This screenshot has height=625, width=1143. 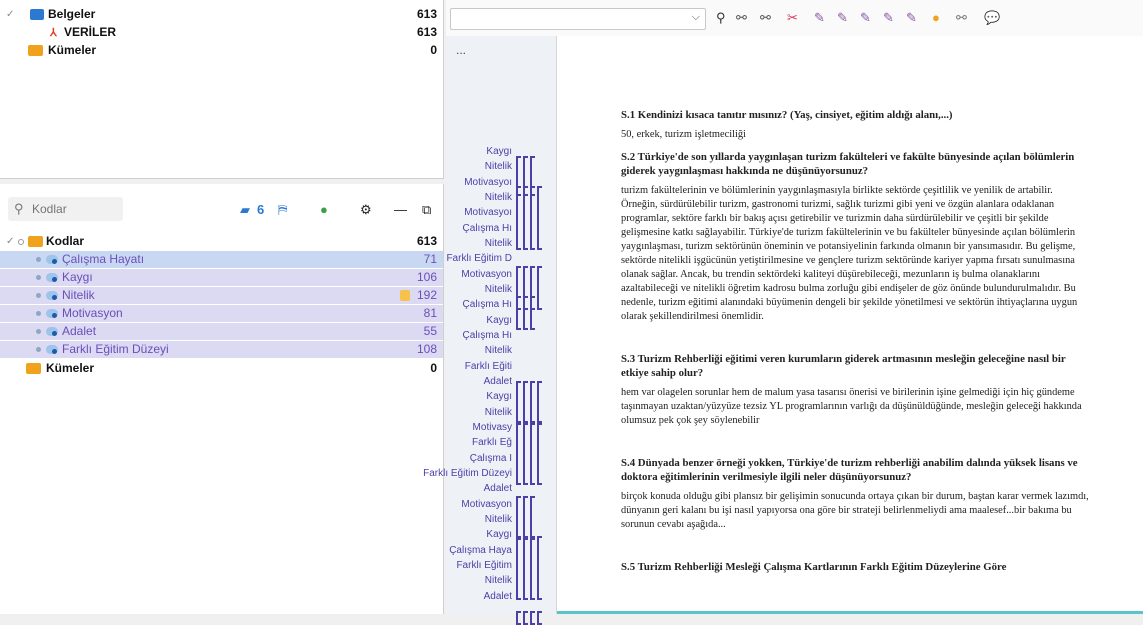 What do you see at coordinates (221, 349) in the screenshot?
I see `code-row: Farklı Eğitim Düzeyi 108` at bounding box center [221, 349].